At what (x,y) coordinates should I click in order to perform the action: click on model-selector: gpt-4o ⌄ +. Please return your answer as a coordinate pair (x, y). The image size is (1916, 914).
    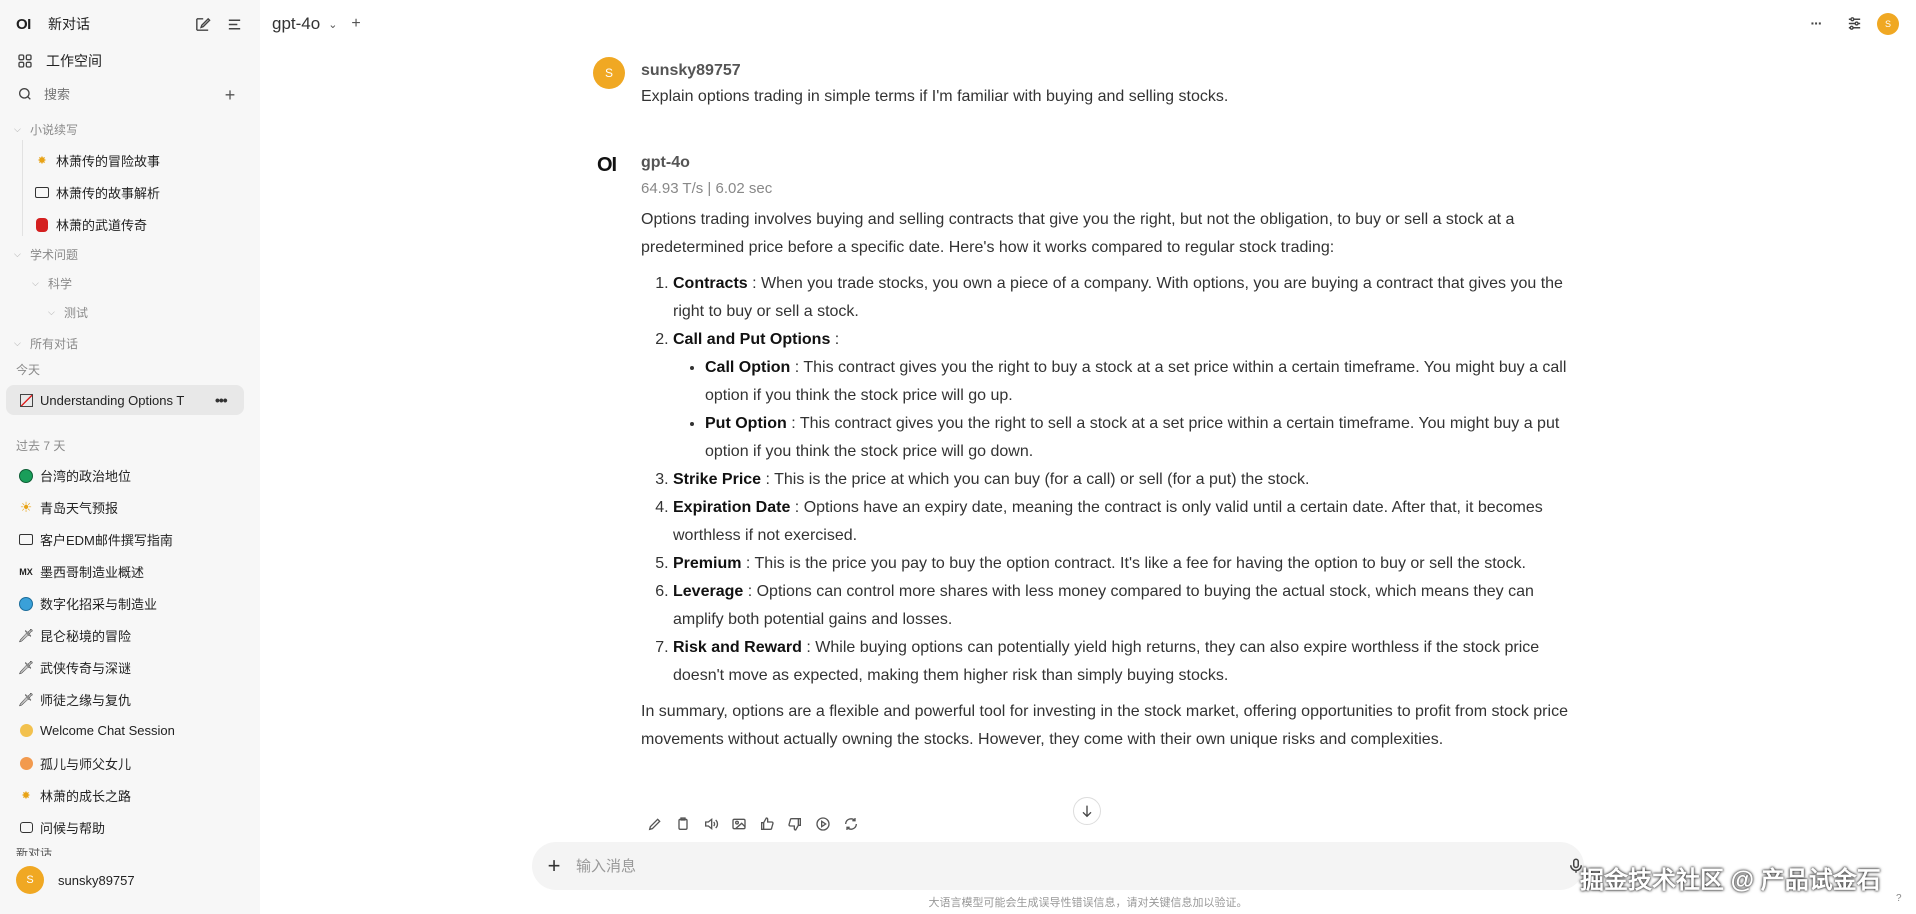
    Looking at the image, I should click on (316, 24).